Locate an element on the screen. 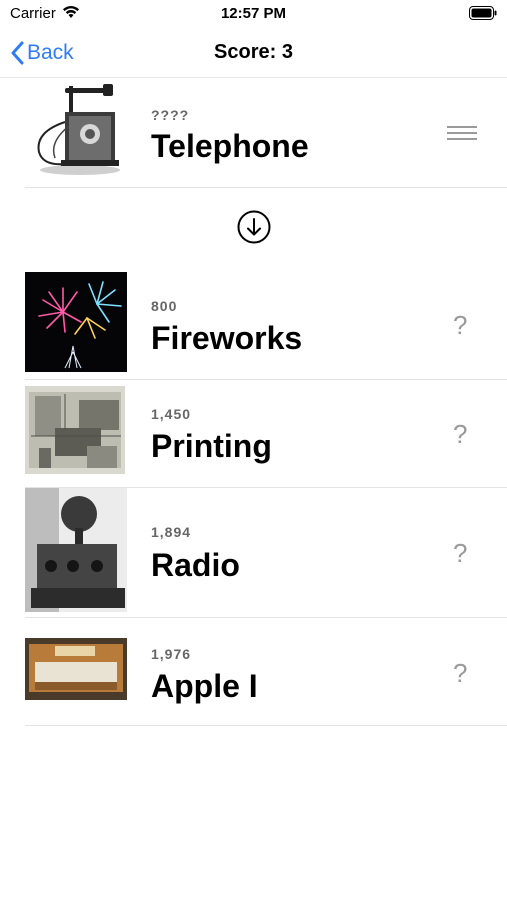  row-name: Printing is located at coordinates (211, 446).